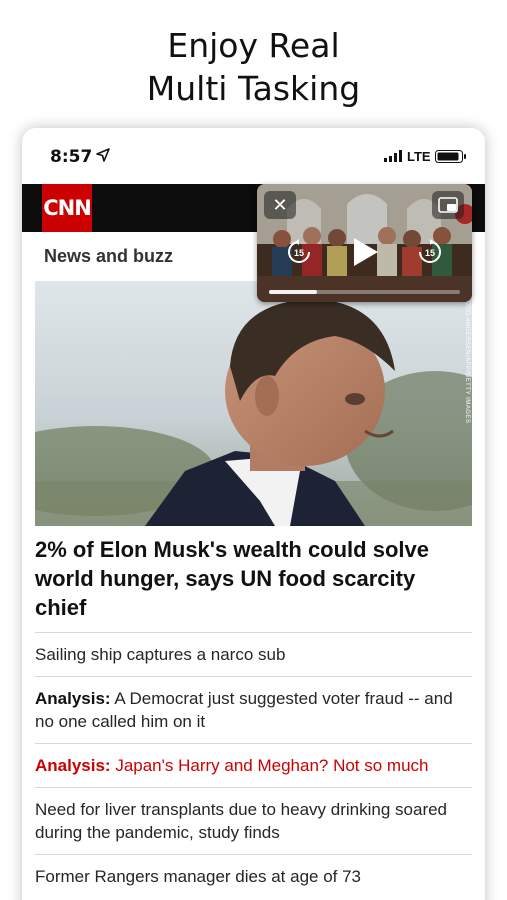 Image resolution: width=507 pixels, height=900 pixels. What do you see at coordinates (364, 292) in the screenshot?
I see `pip-progress-bar` at bounding box center [364, 292].